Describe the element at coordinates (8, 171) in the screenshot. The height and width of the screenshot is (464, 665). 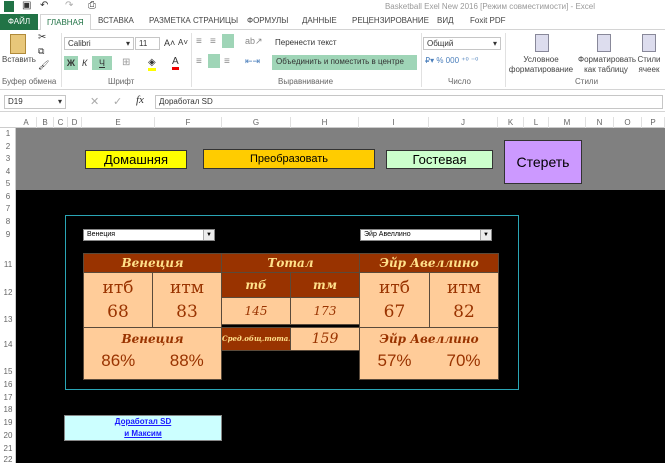
I see `row-header-4: 4` at that location.